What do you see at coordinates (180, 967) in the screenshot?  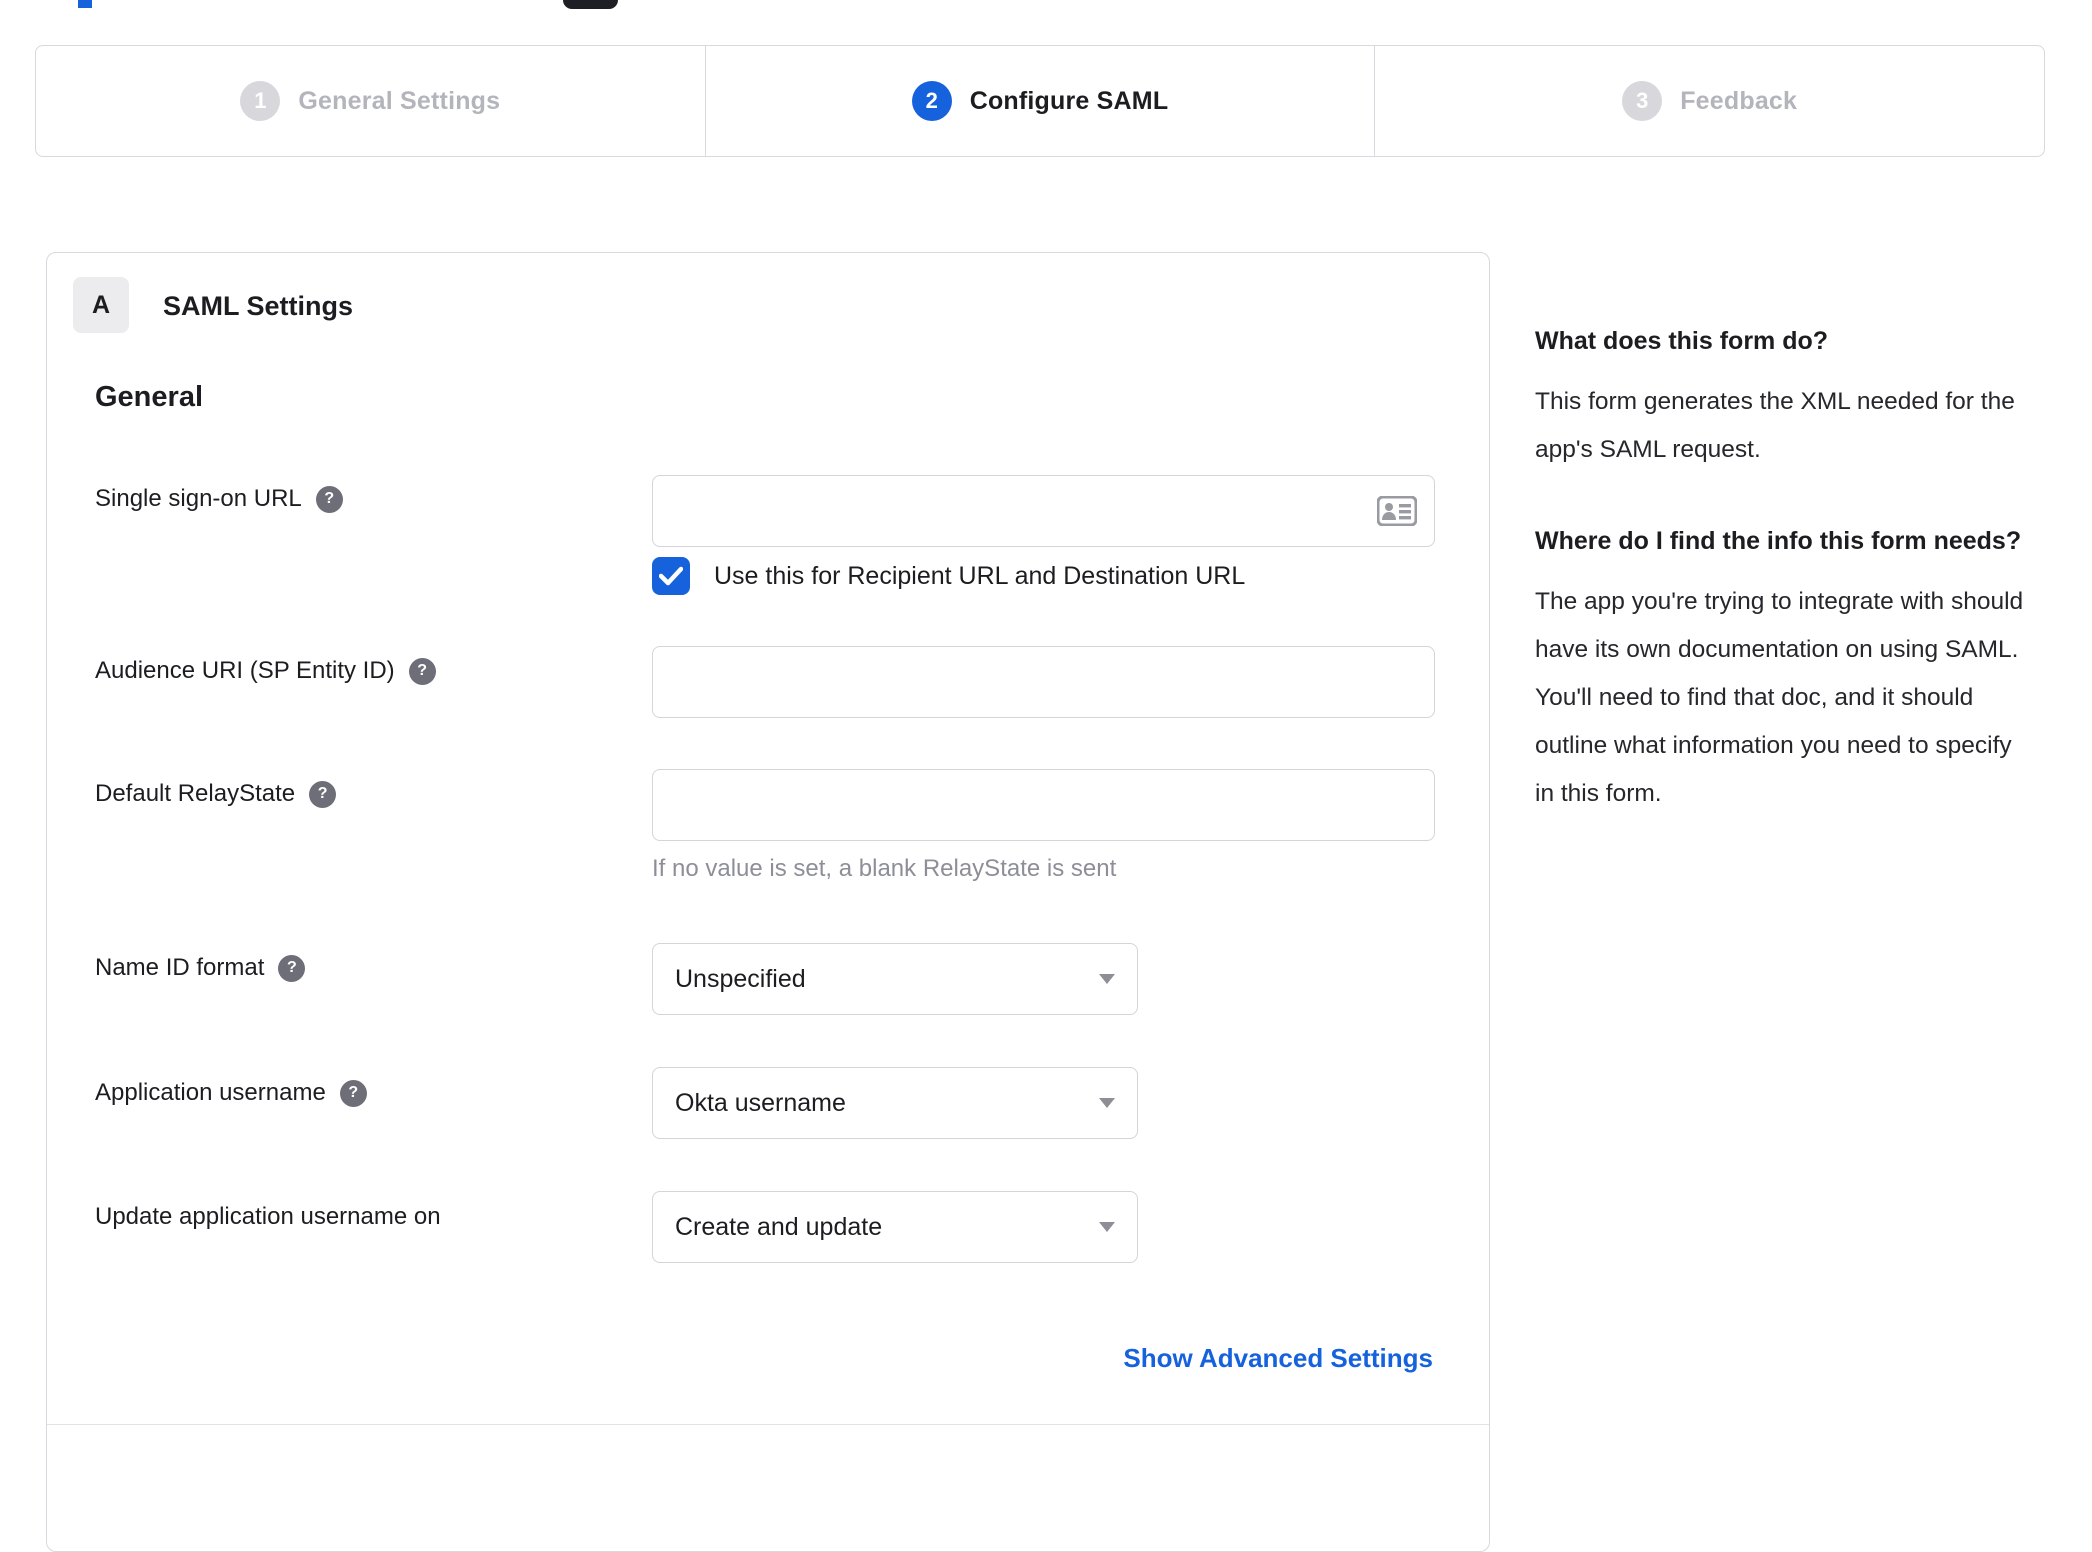 I see `name-id-format-label-text: Name ID format` at bounding box center [180, 967].